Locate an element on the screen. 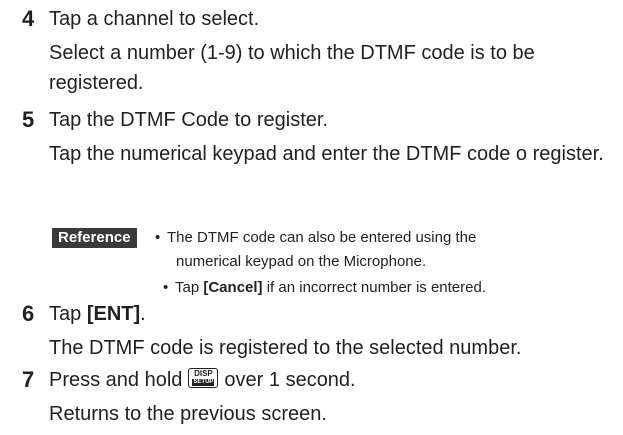 This screenshot has width=623, height=435. step-title: Tap the DTMF Code to register. is located at coordinates (189, 120).